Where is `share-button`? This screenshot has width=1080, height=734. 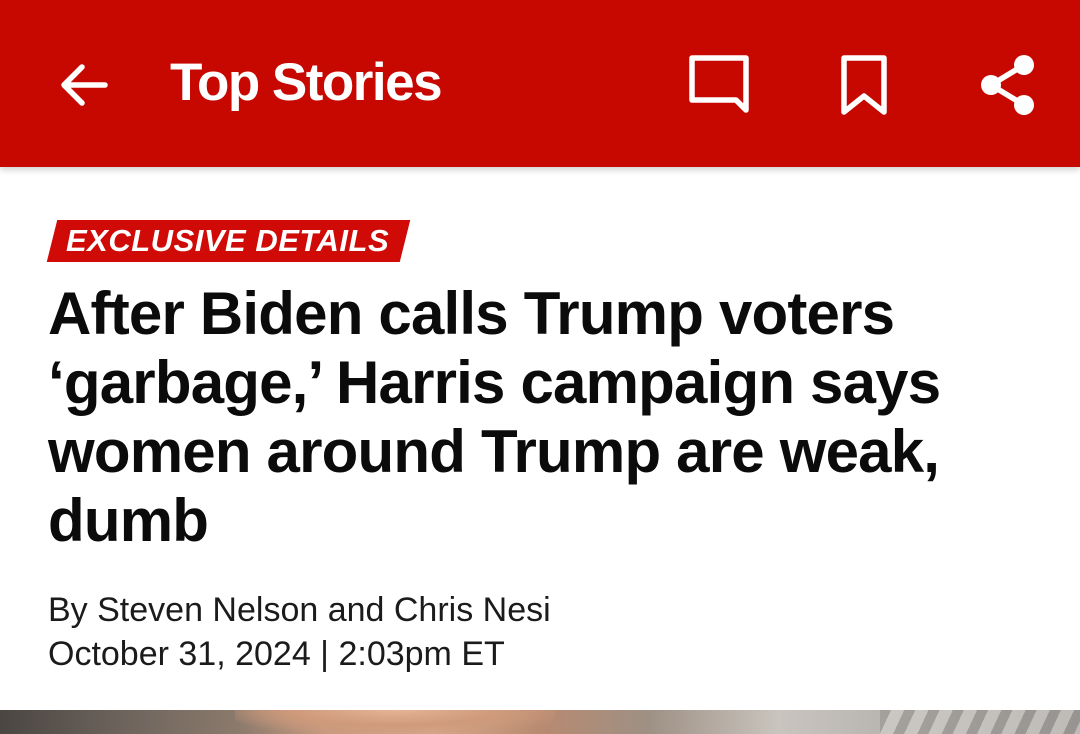 share-button is located at coordinates (1008, 85).